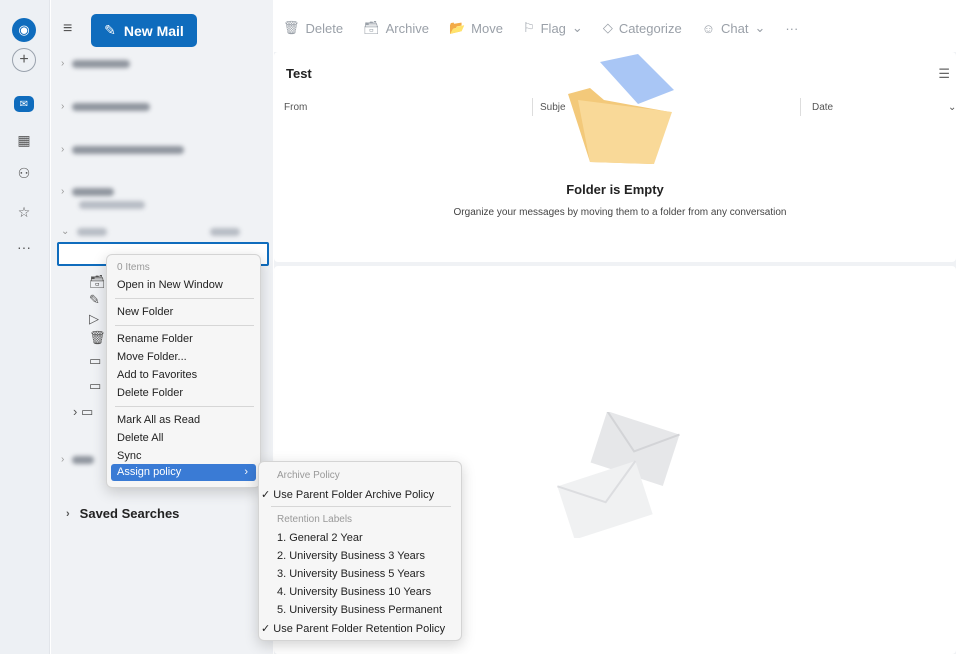 This screenshot has height=654, width=956. I want to click on tag-icon: ◇, so click(607, 27).